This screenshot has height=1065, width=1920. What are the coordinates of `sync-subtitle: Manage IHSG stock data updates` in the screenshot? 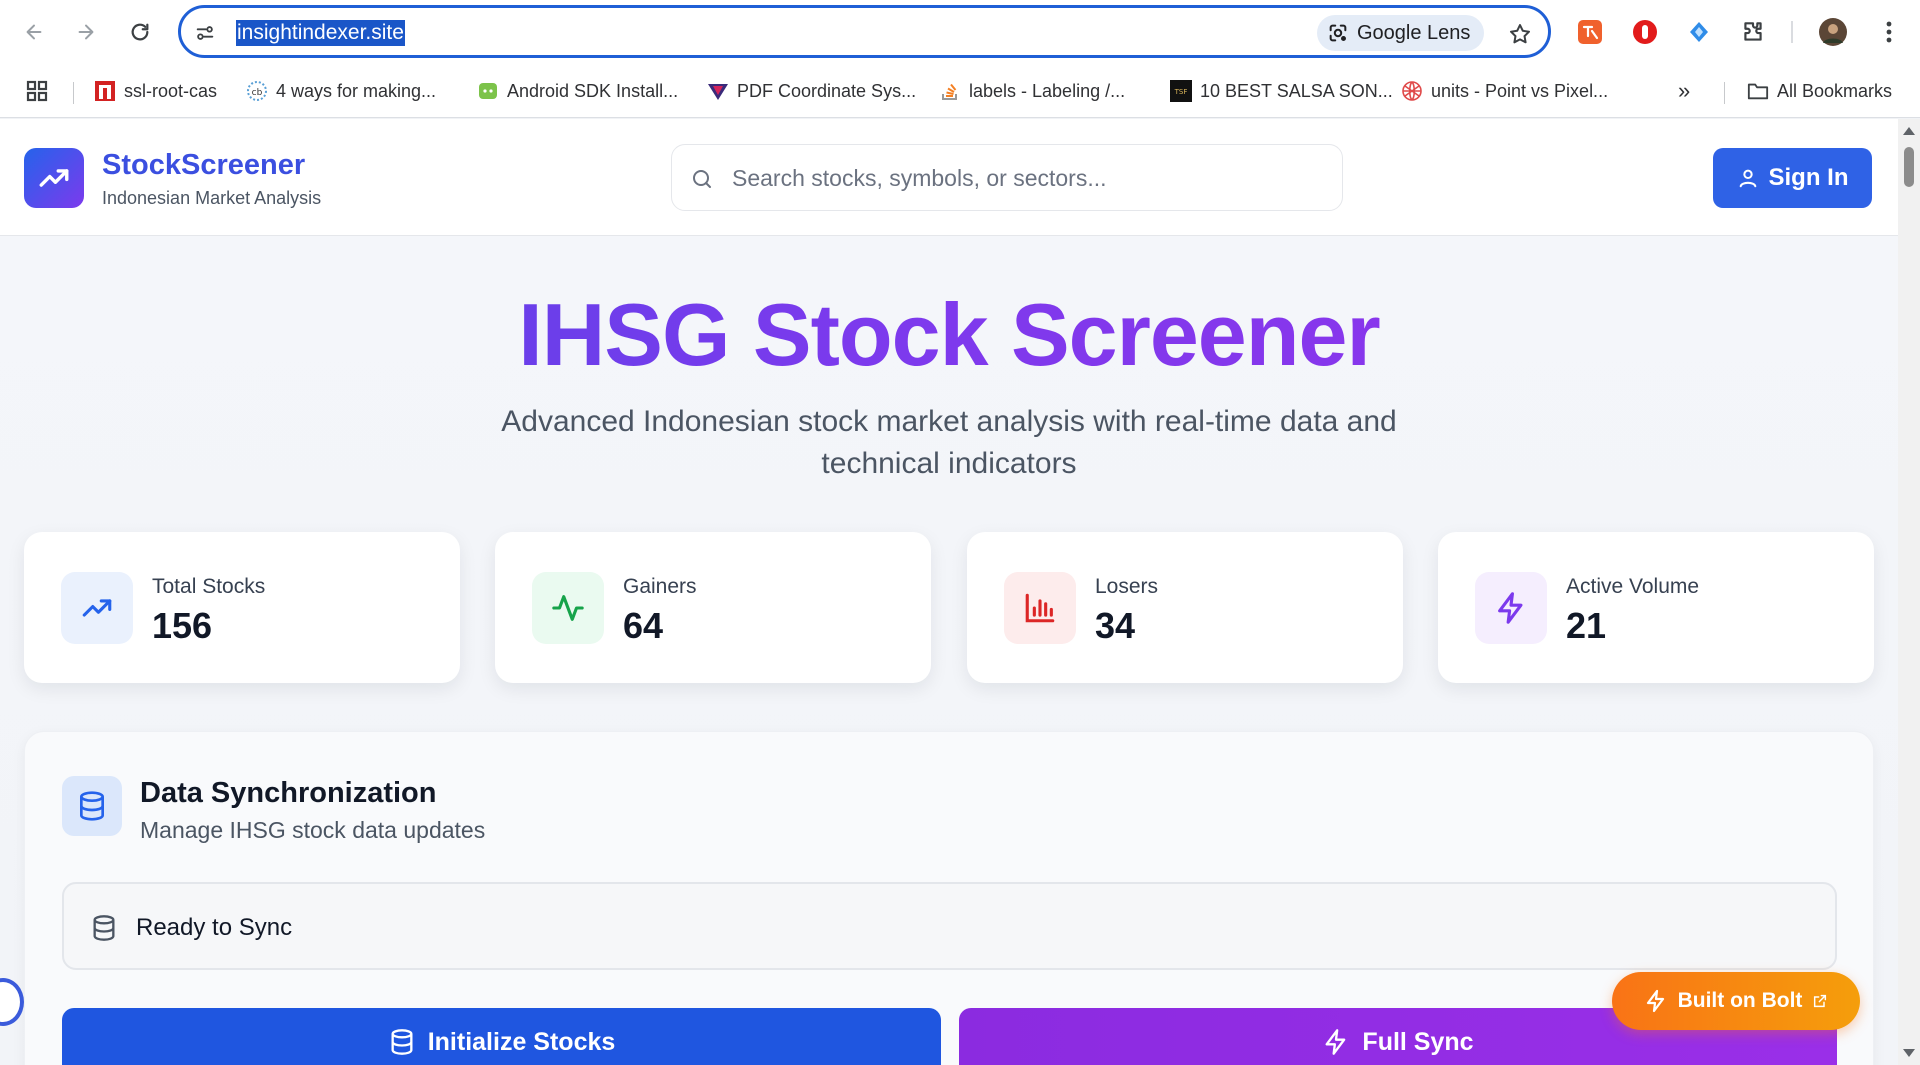 It's located at (313, 830).